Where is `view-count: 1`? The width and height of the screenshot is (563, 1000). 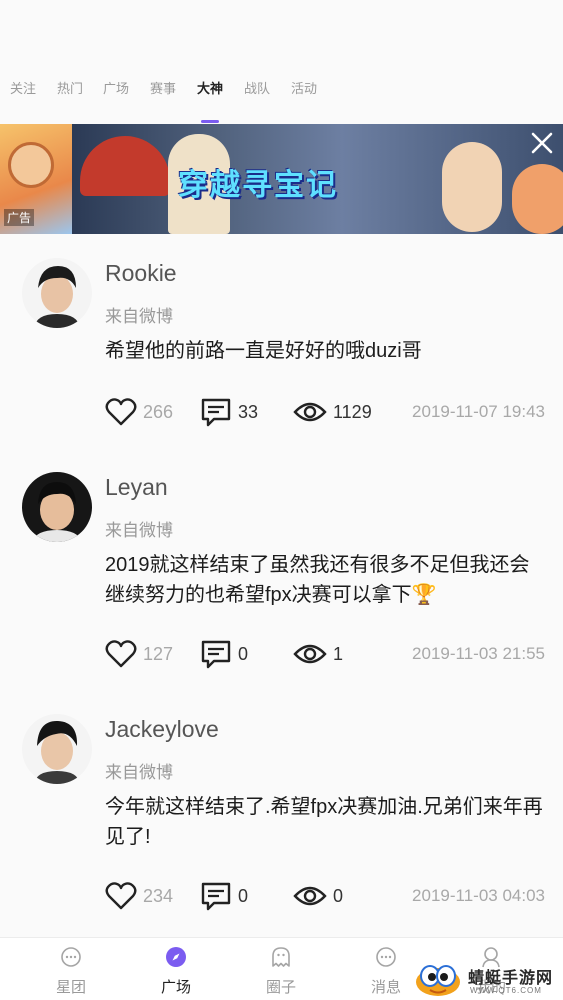 view-count: 1 is located at coordinates (338, 653).